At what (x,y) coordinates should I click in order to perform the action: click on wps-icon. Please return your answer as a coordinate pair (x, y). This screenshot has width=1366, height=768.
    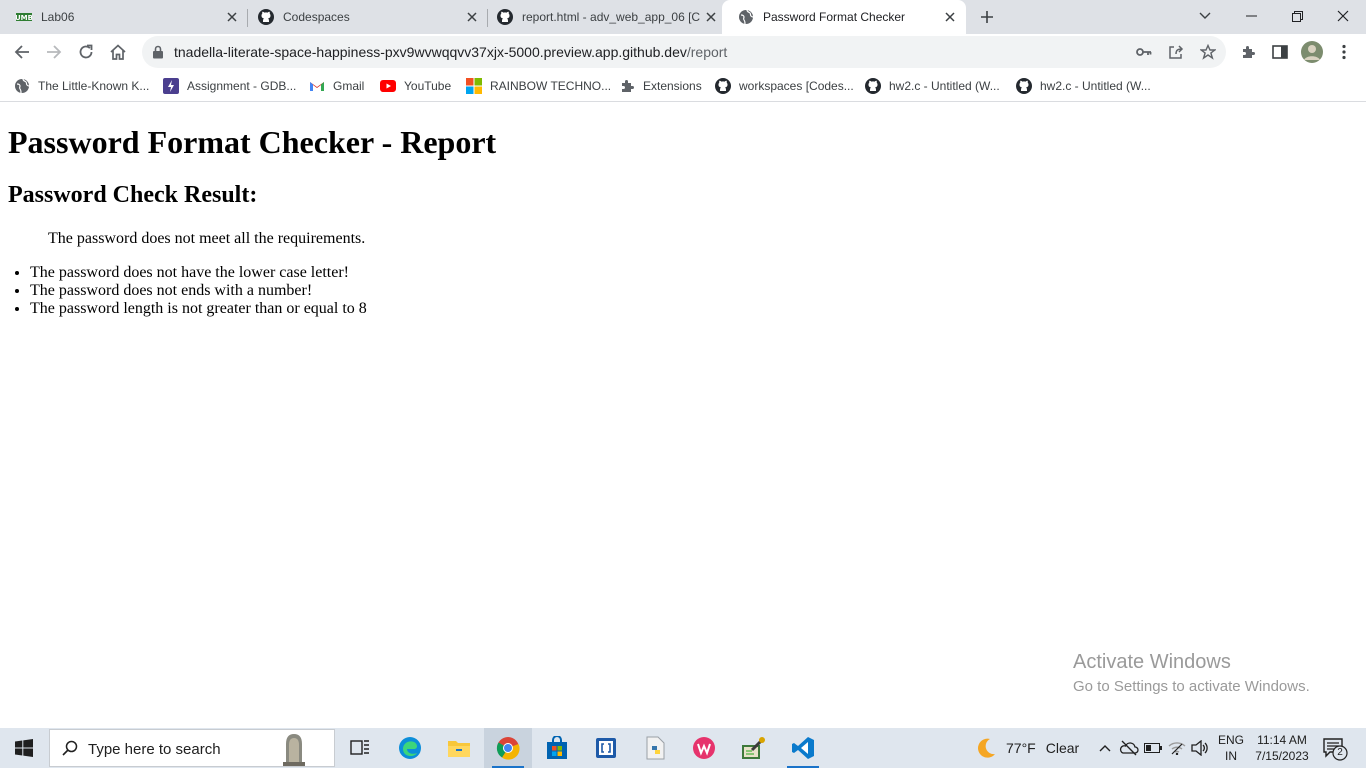
    Looking at the image, I should click on (704, 748).